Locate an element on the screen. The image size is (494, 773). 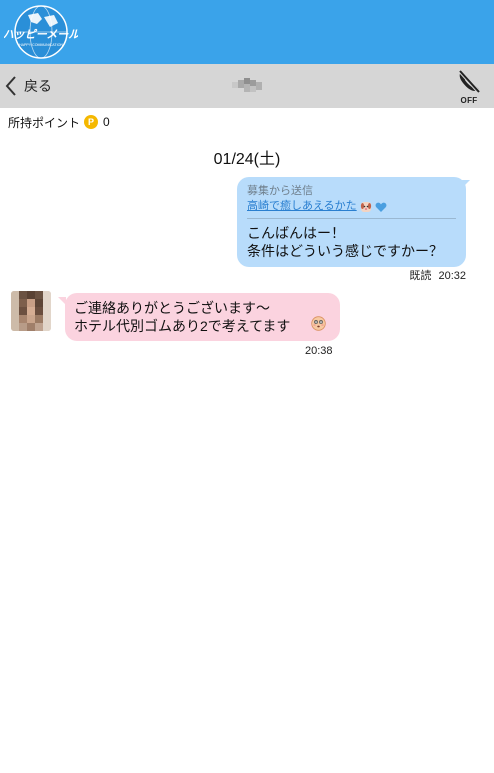
partner-name-pixelated is located at coordinates (247, 85).